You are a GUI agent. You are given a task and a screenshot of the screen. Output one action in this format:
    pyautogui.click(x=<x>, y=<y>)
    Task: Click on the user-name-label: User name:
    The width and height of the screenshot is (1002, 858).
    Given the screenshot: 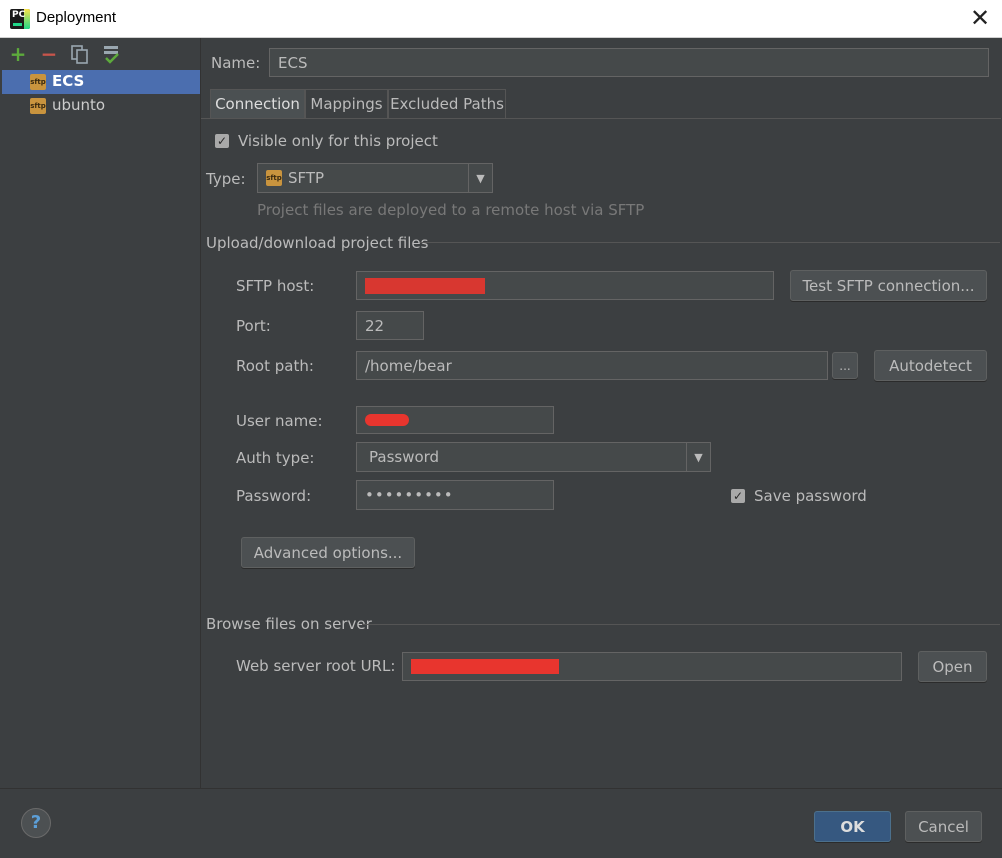 What is the action you would take?
    pyautogui.click(x=279, y=421)
    